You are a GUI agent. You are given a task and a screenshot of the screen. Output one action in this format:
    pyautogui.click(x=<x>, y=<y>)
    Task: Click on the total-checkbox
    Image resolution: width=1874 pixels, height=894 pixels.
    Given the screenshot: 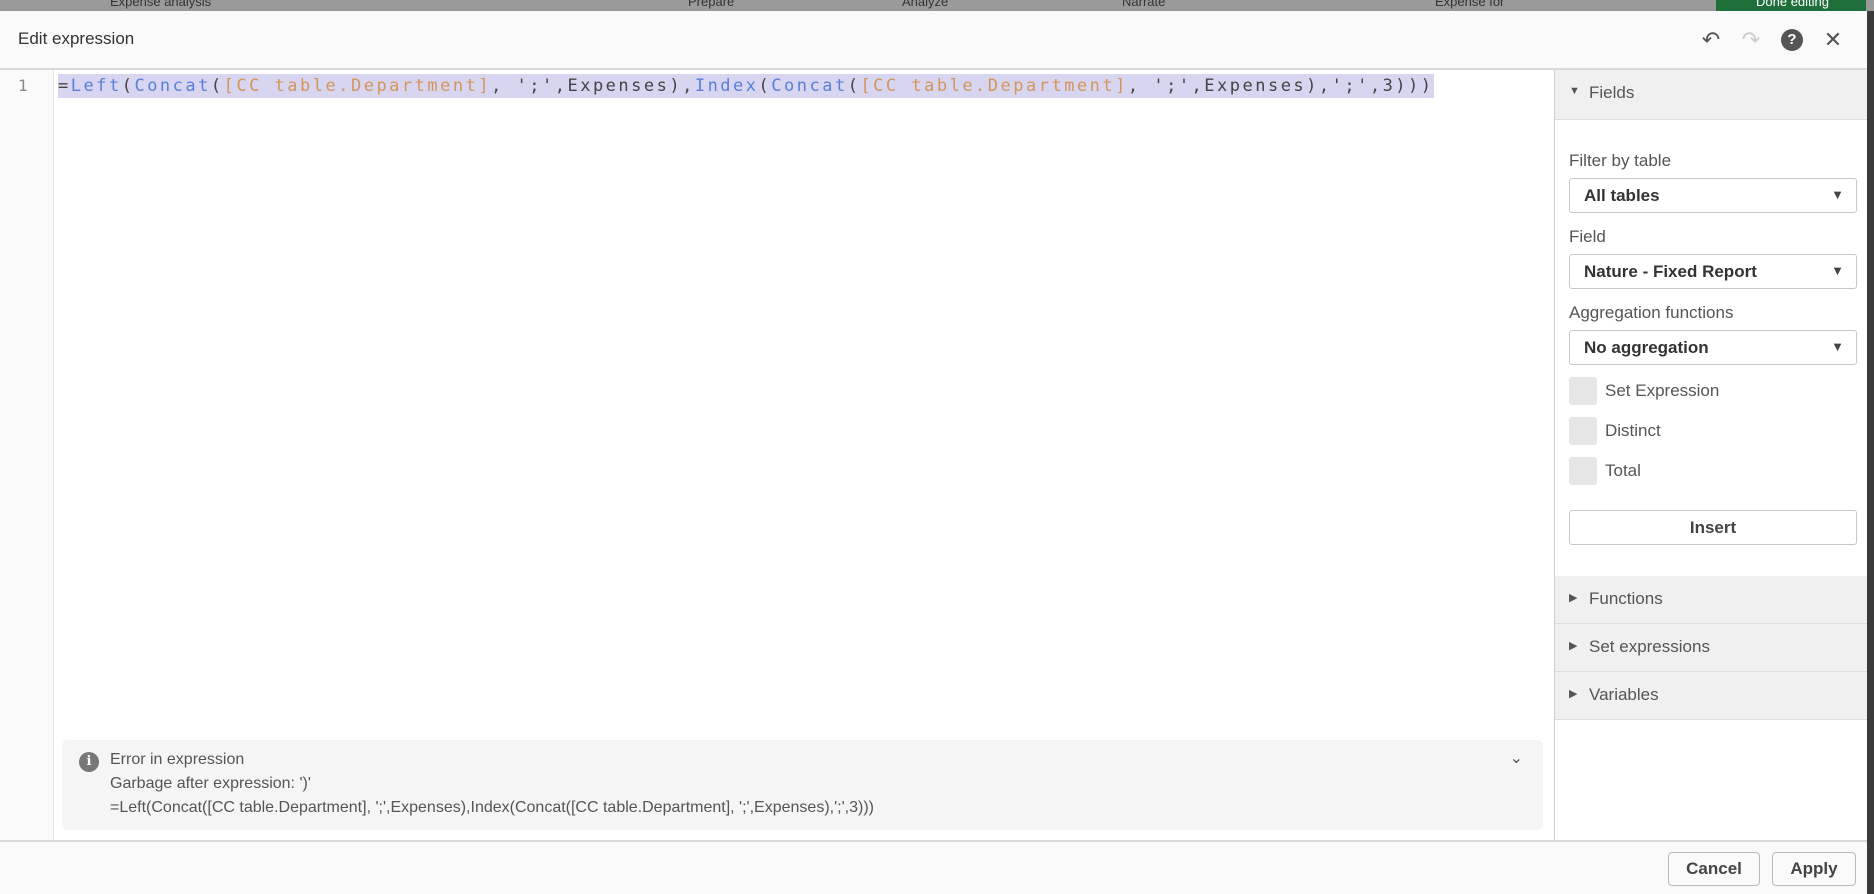 What is the action you would take?
    pyautogui.click(x=1583, y=471)
    